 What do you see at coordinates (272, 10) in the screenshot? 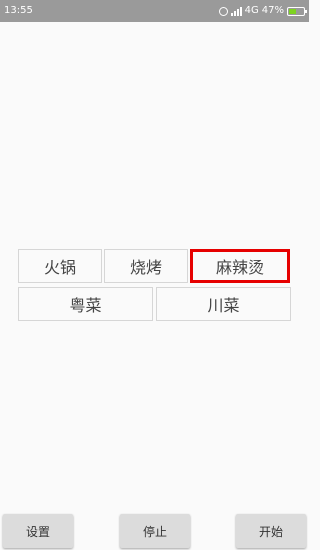
I see `battery-percent: 47%` at bounding box center [272, 10].